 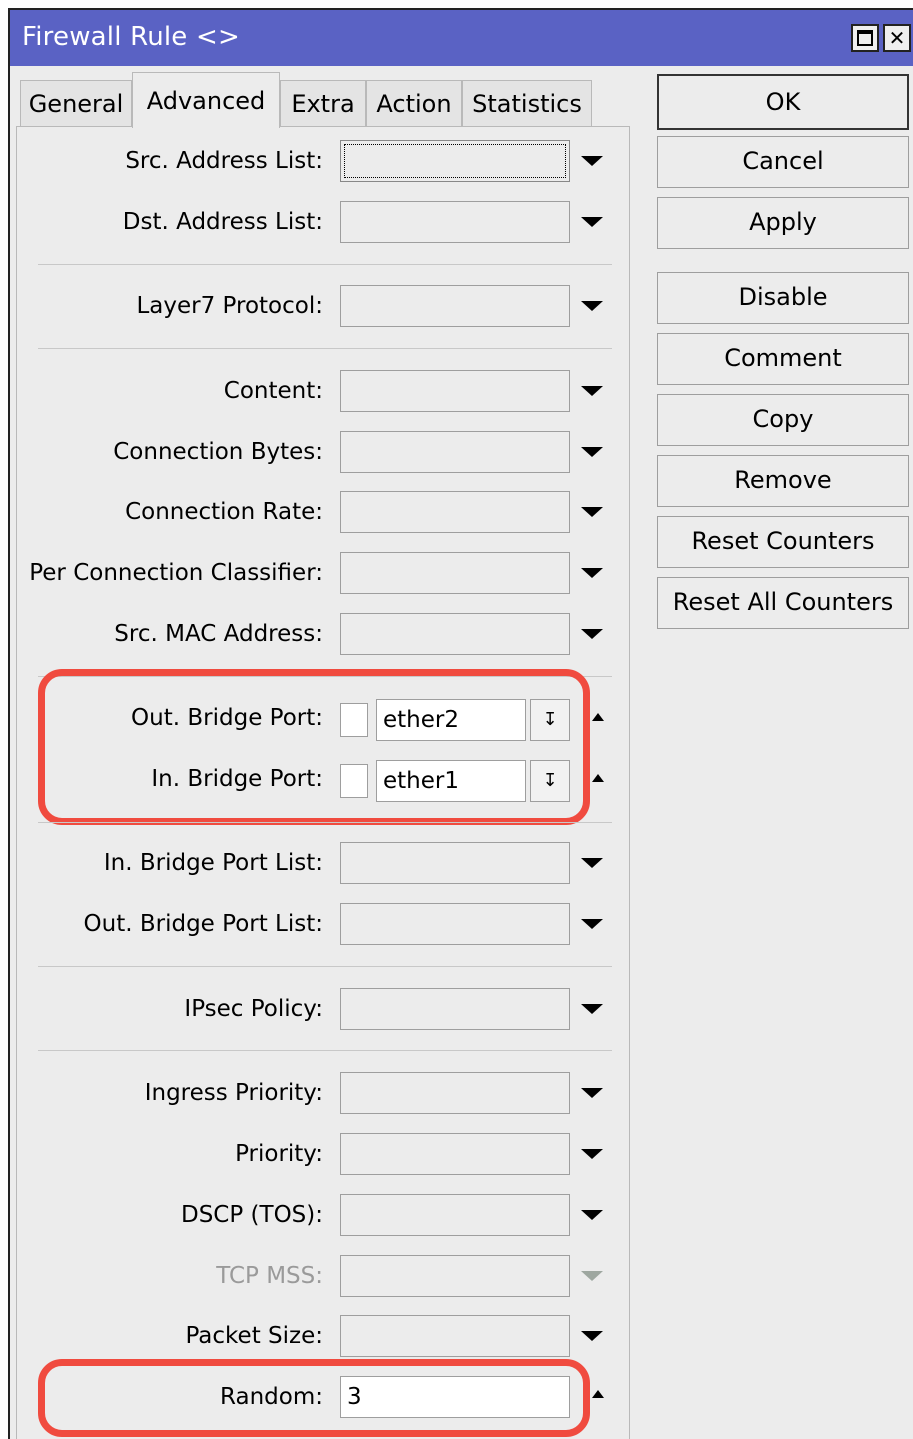 What do you see at coordinates (592, 1009) in the screenshot?
I see `ipsec-policy-dropdown-icon` at bounding box center [592, 1009].